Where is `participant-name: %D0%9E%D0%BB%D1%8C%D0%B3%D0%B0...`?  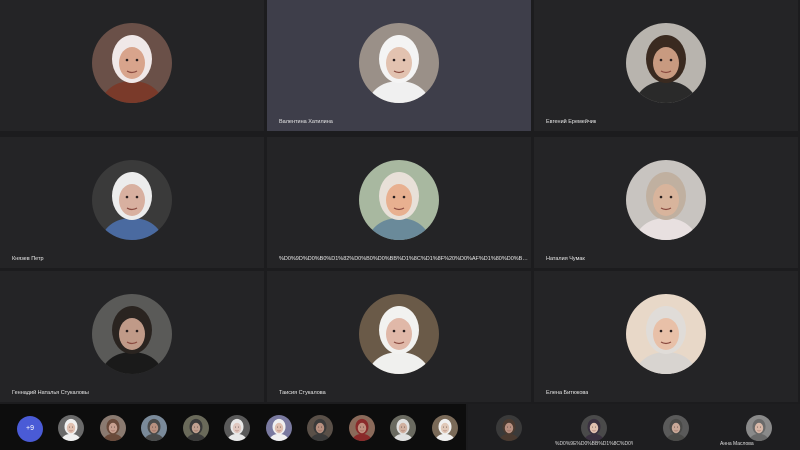
participant-name: %D0%9E%D0%BB%D1%8C%D0%B3%D0%B0... is located at coordinates (594, 444).